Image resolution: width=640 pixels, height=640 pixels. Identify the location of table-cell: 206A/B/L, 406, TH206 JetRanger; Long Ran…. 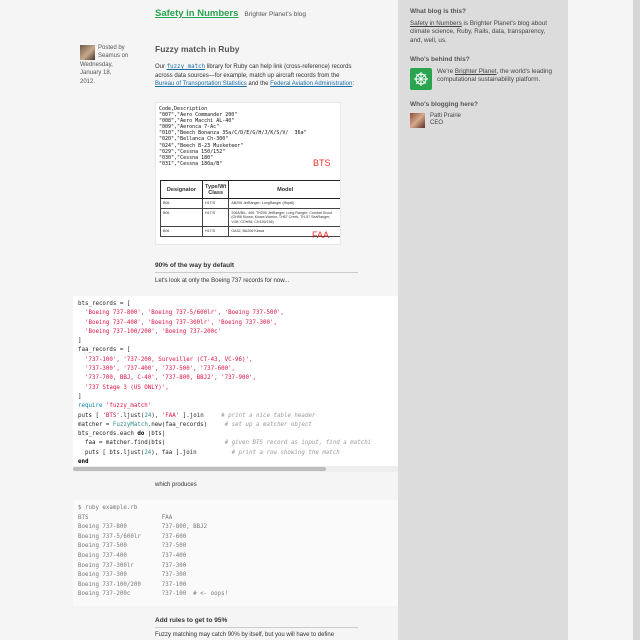
(284, 217).